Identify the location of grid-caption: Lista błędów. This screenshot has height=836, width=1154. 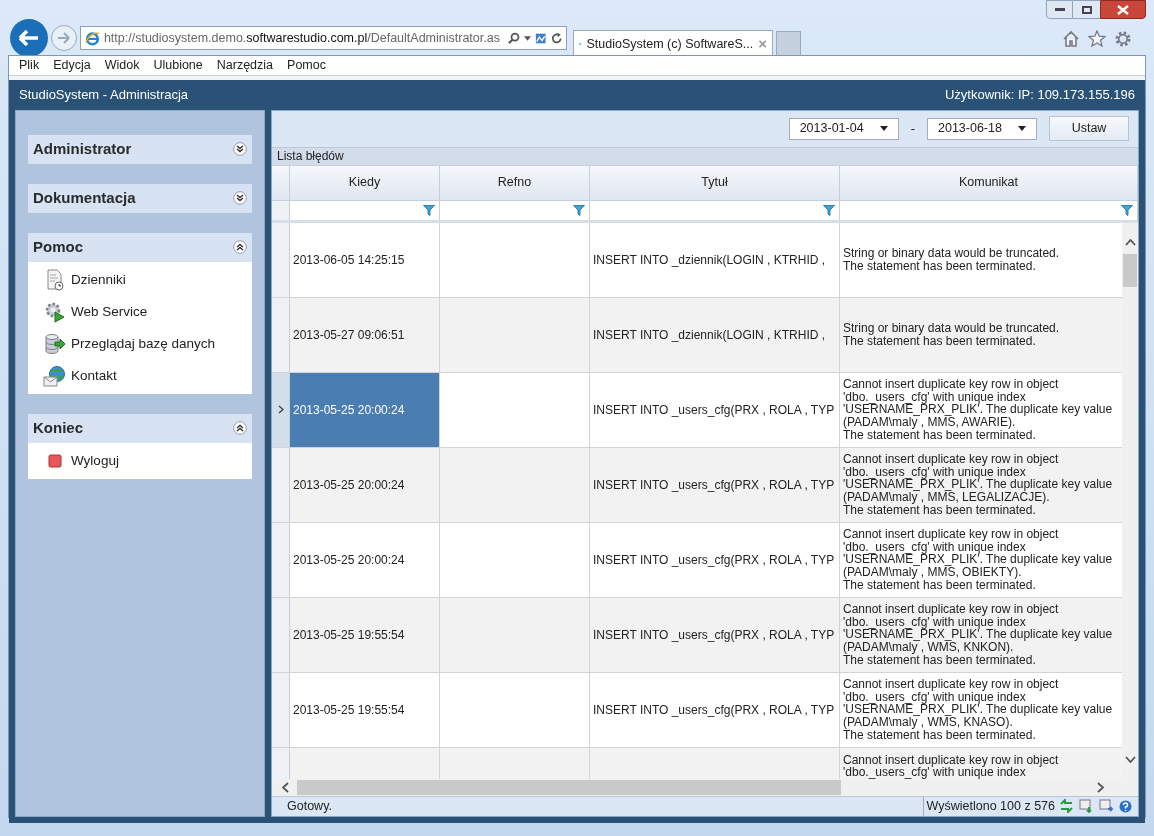
(310, 157).